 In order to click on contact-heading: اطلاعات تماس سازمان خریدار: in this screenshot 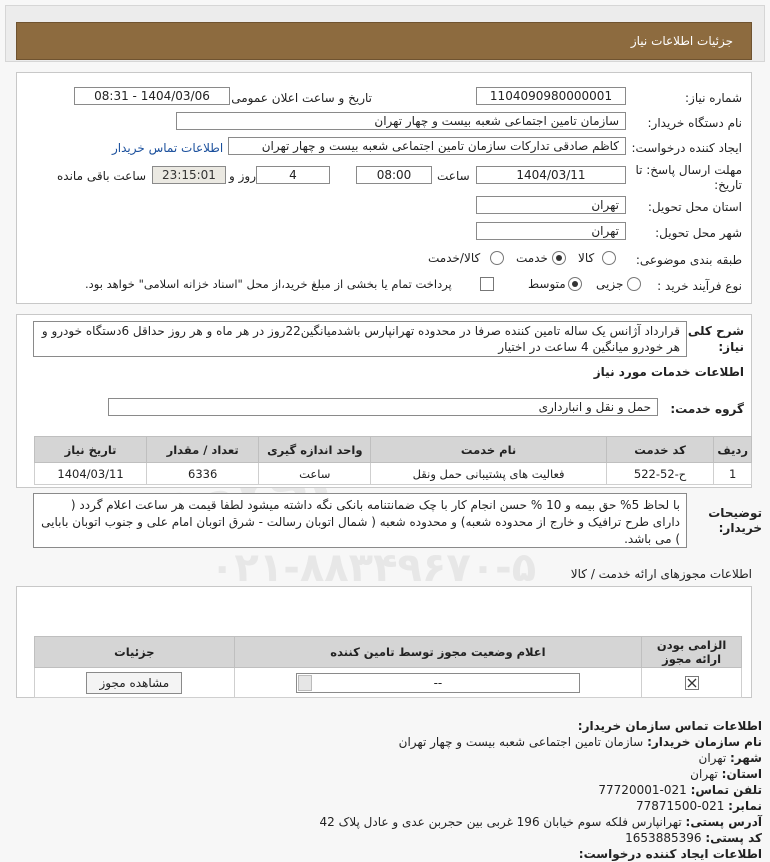, I will do `click(669, 726)`.